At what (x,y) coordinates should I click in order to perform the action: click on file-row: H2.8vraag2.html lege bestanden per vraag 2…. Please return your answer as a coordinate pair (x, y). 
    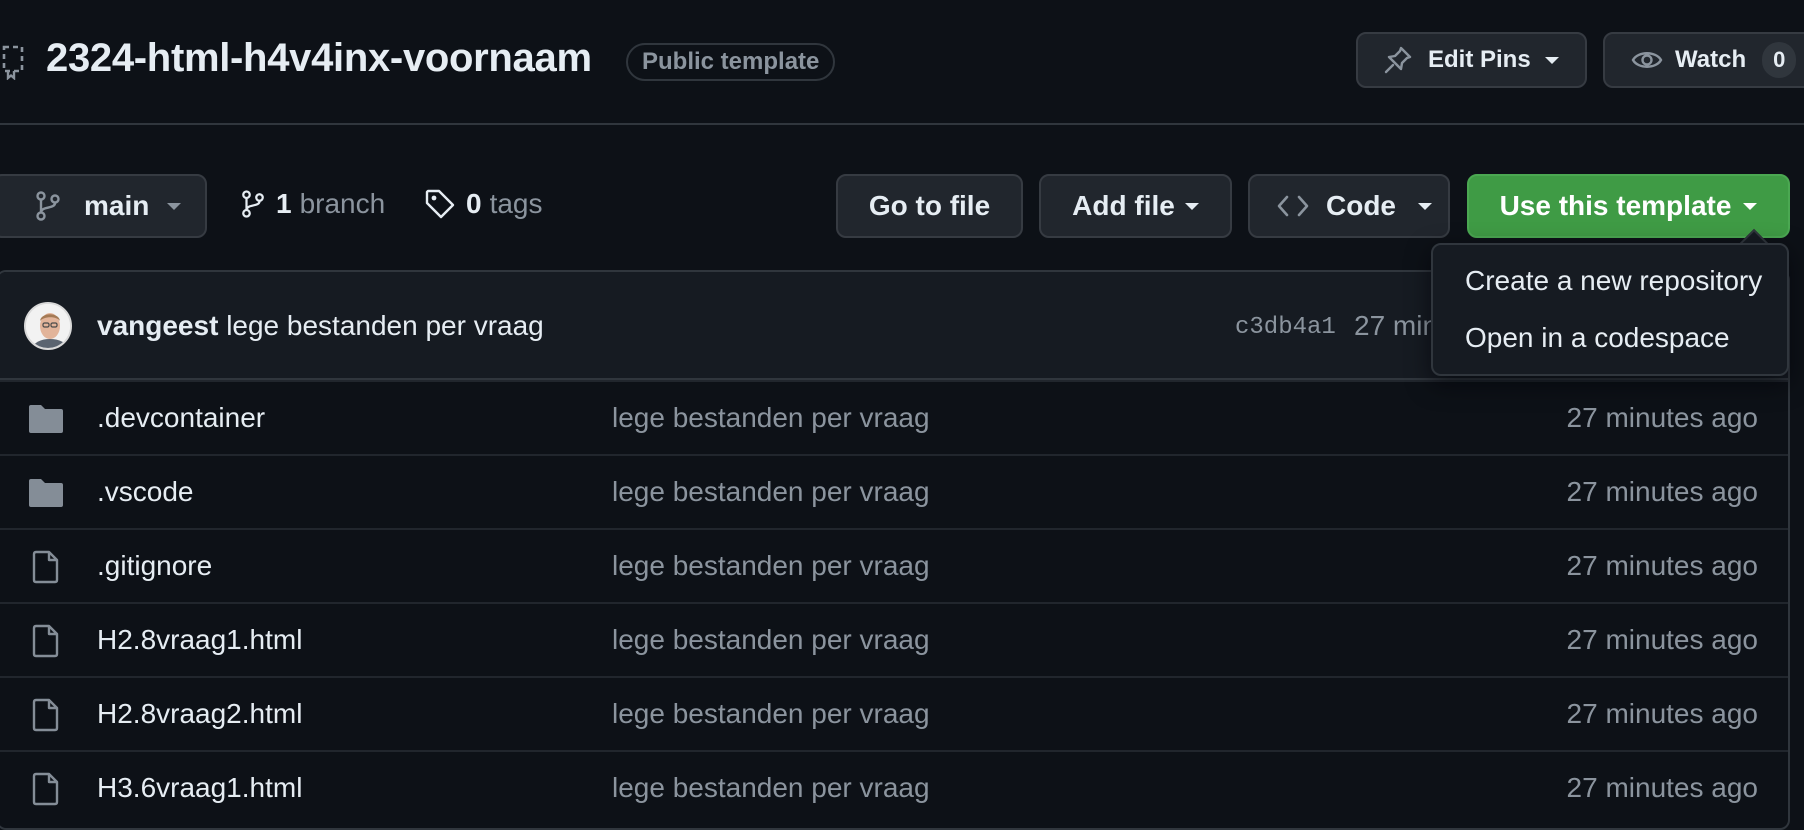
    Looking at the image, I should click on (894, 713).